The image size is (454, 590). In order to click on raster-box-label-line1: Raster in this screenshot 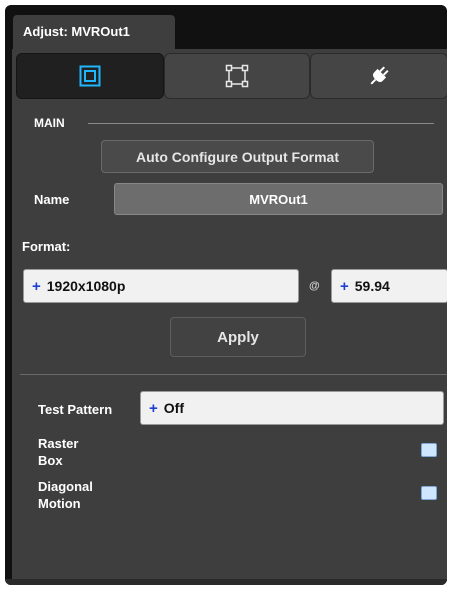, I will do `click(58, 443)`.